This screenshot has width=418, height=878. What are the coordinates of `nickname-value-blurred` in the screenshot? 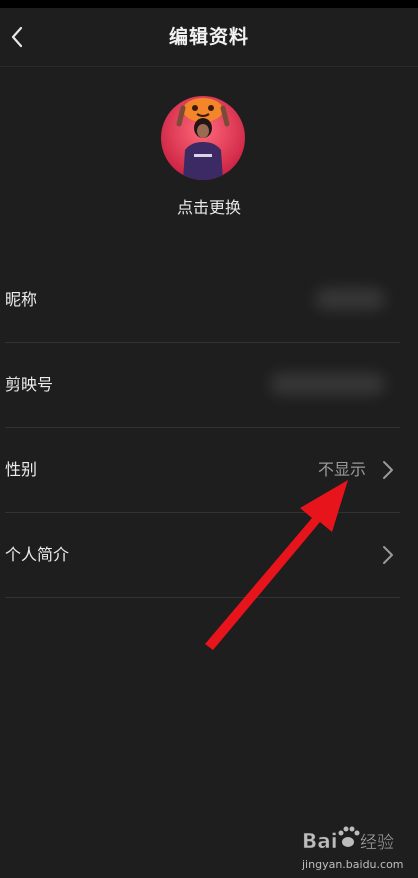 It's located at (350, 299).